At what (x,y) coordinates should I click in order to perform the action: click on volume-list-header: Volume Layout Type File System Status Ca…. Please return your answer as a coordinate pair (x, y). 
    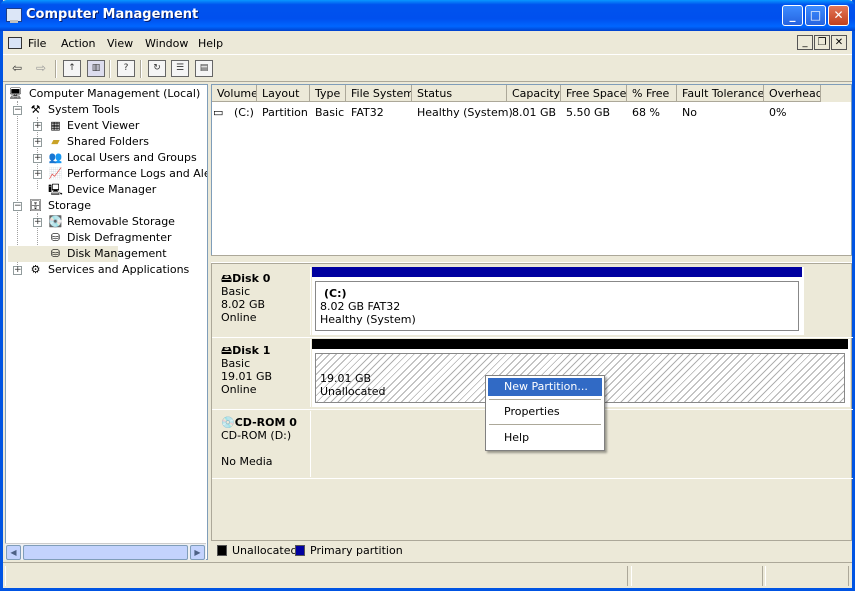
    Looking at the image, I should click on (531, 93).